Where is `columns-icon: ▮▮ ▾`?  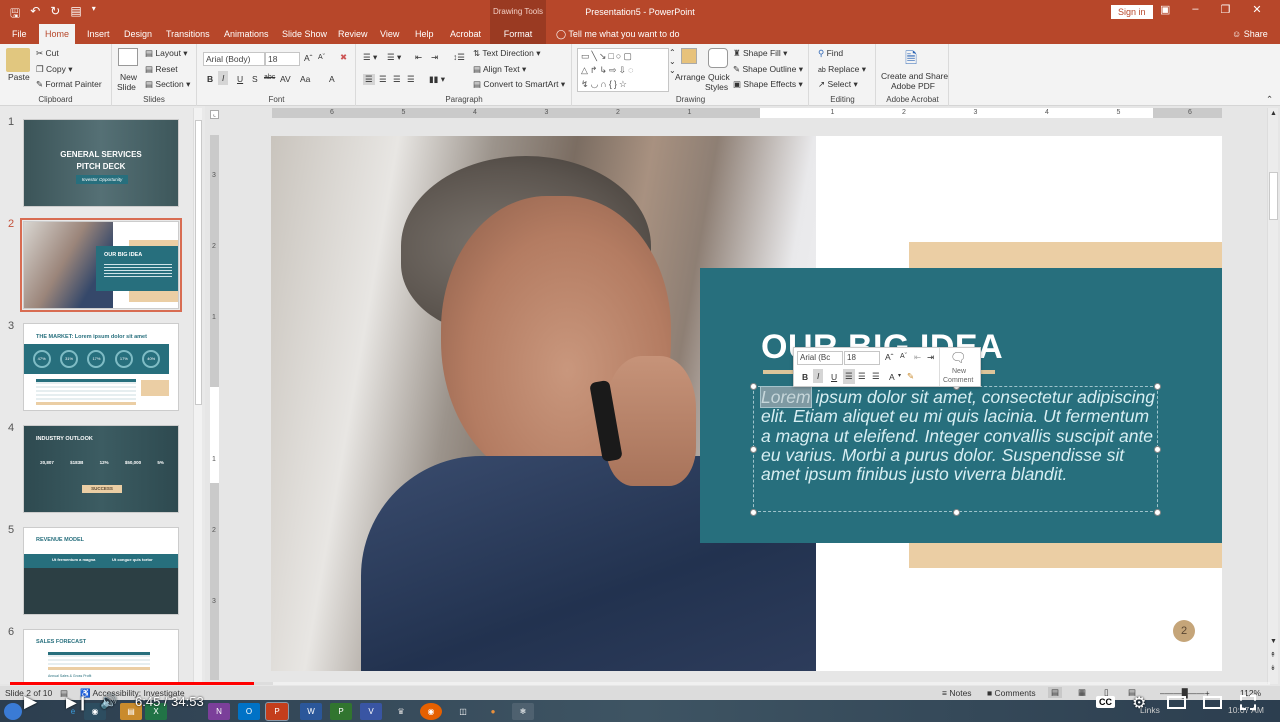
columns-icon: ▮▮ ▾ is located at coordinates (437, 79).